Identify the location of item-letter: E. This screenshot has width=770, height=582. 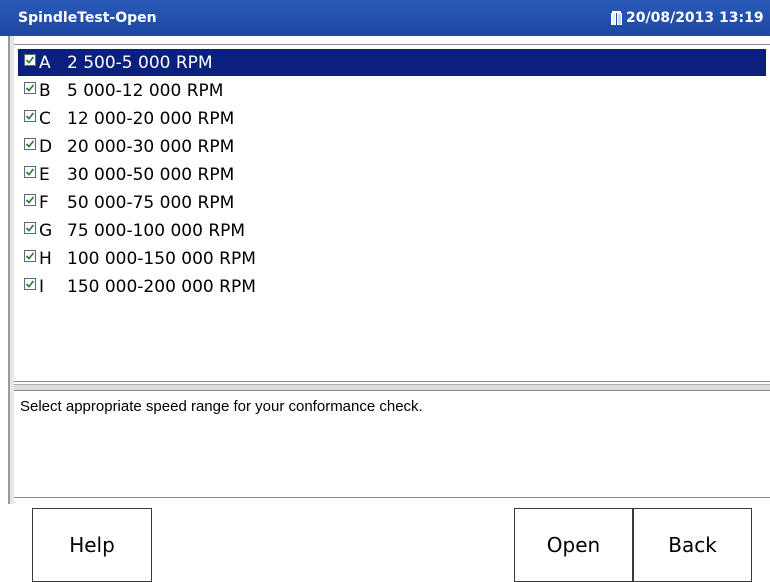
(44, 174).